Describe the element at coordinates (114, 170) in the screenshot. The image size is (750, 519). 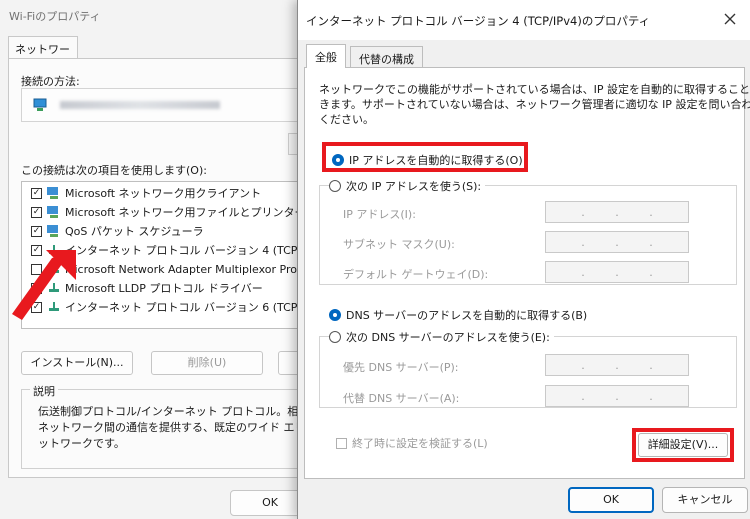
I see `items-label: この接続は次の項目を使用します(O):` at that location.